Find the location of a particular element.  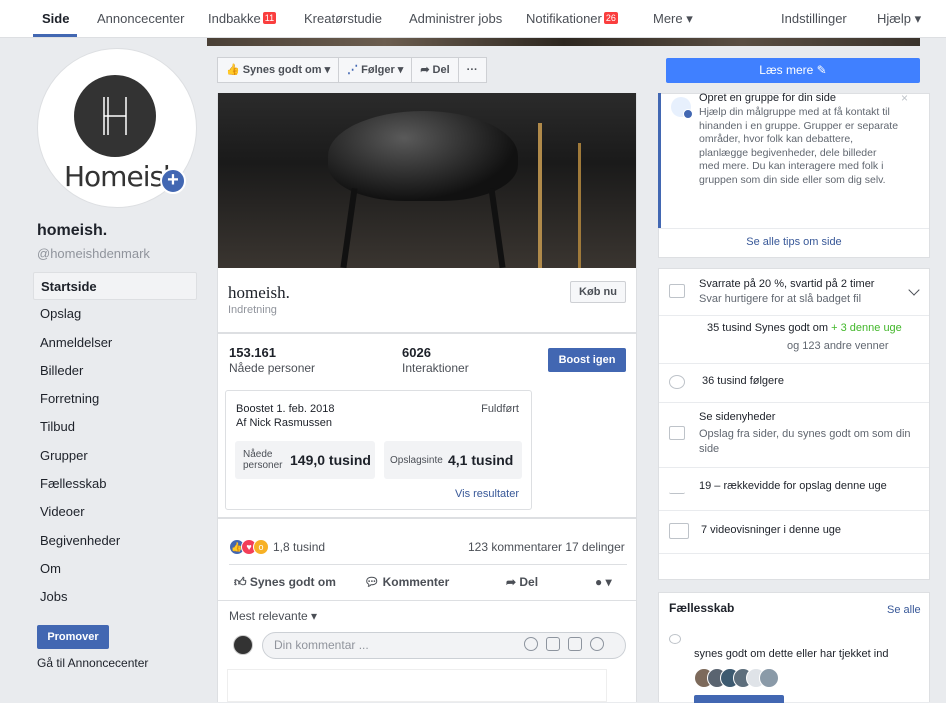

comment-sort-dropdown: Mest relevante ▾ is located at coordinates (273, 616).